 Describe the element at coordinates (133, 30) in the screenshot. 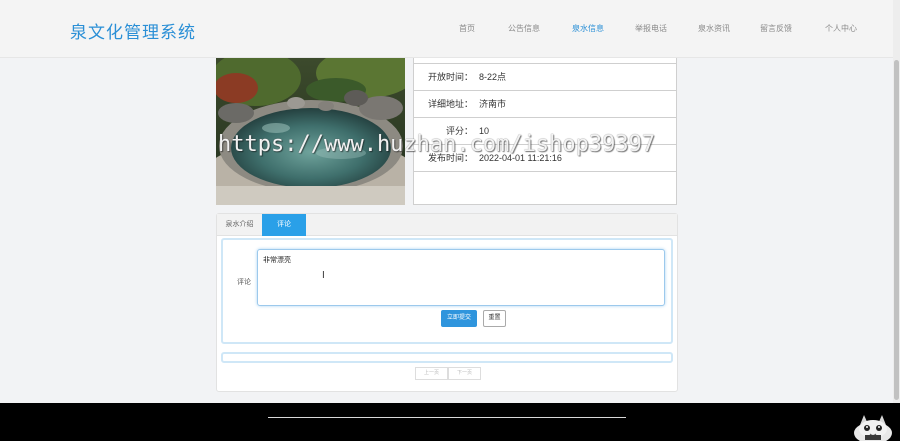

I see `site-logo: 泉文化管理系统` at that location.